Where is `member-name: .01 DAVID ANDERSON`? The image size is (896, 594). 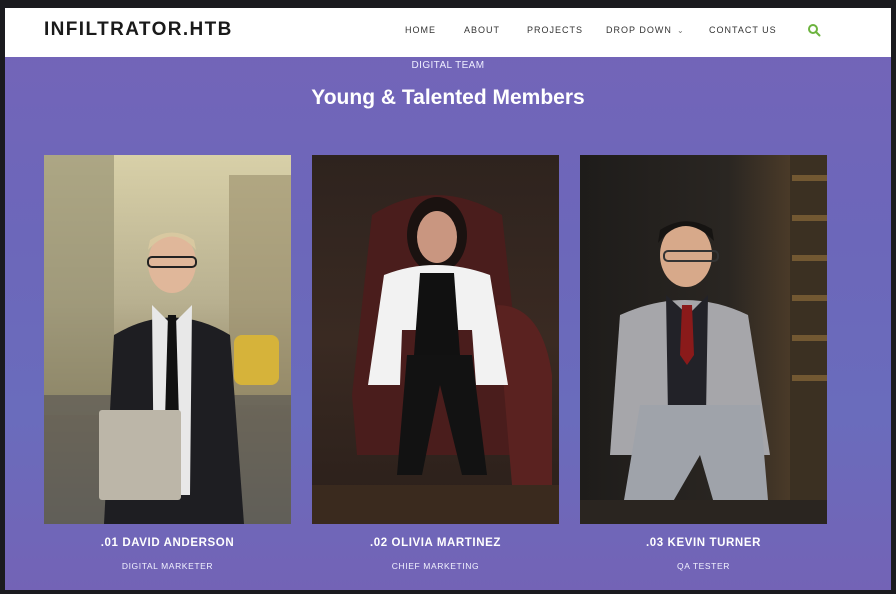
member-name: .01 DAVID ANDERSON is located at coordinates (167, 543).